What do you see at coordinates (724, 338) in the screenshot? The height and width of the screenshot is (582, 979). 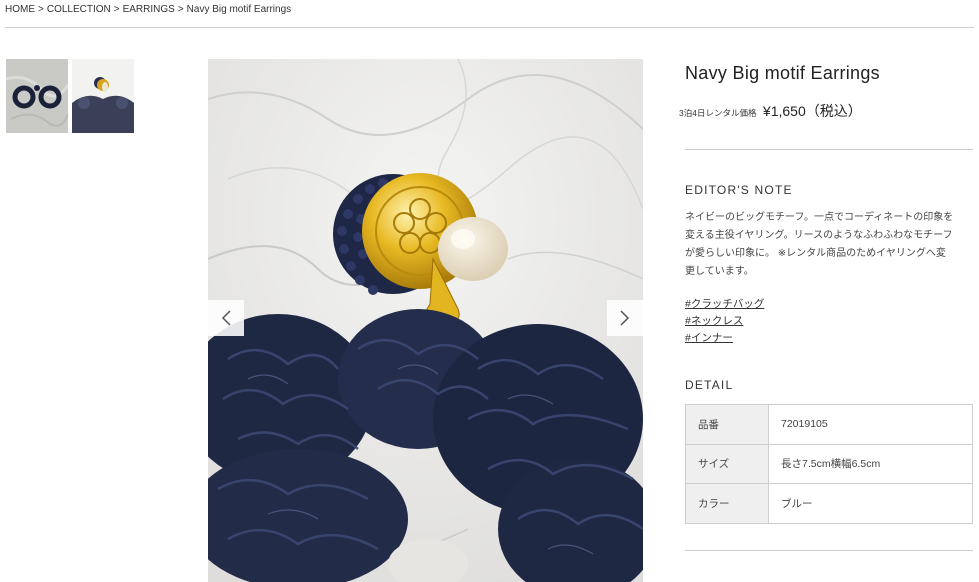 I see `tag-link-inner: #インナー` at bounding box center [724, 338].